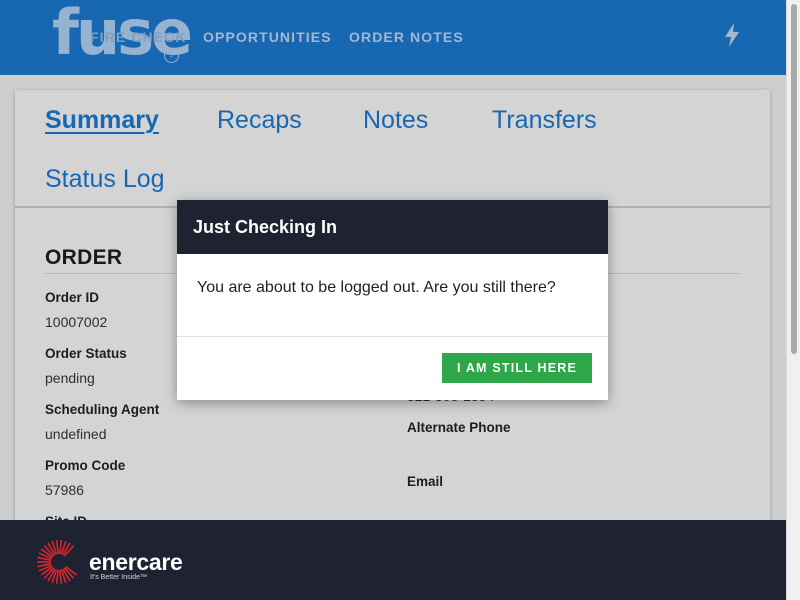  I want to click on still-here-button: I AM STILL HERE, so click(517, 368).